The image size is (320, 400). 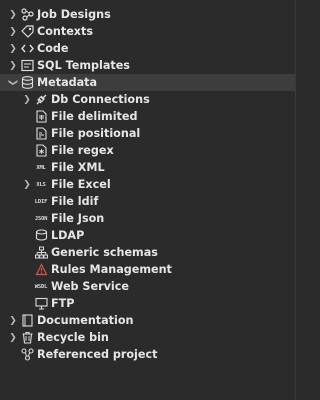 What do you see at coordinates (68, 235) in the screenshot?
I see `tree-item-label: LDAP` at bounding box center [68, 235].